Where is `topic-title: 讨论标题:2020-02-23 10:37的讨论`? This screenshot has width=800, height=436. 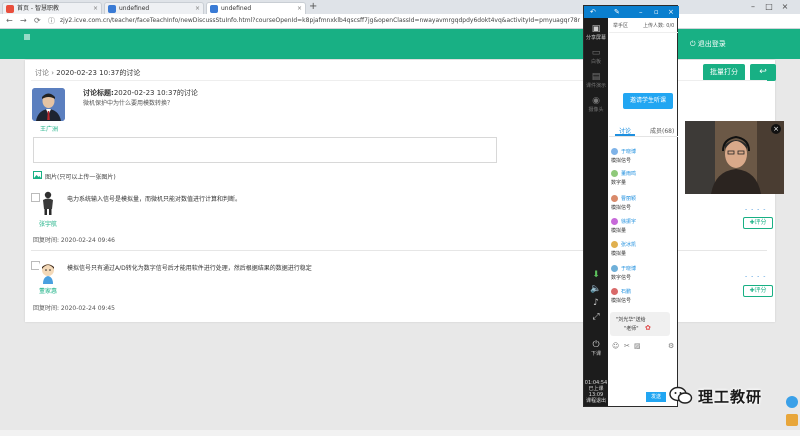 topic-title: 讨论标题:2020-02-23 10:37的讨论 is located at coordinates (140, 93).